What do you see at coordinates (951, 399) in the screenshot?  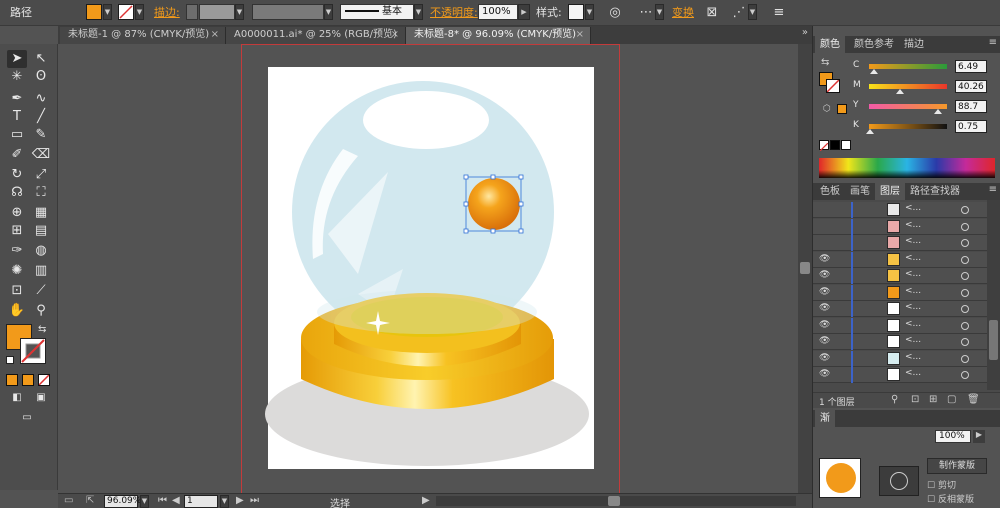 I see `new-layer-icon: ▢` at bounding box center [951, 399].